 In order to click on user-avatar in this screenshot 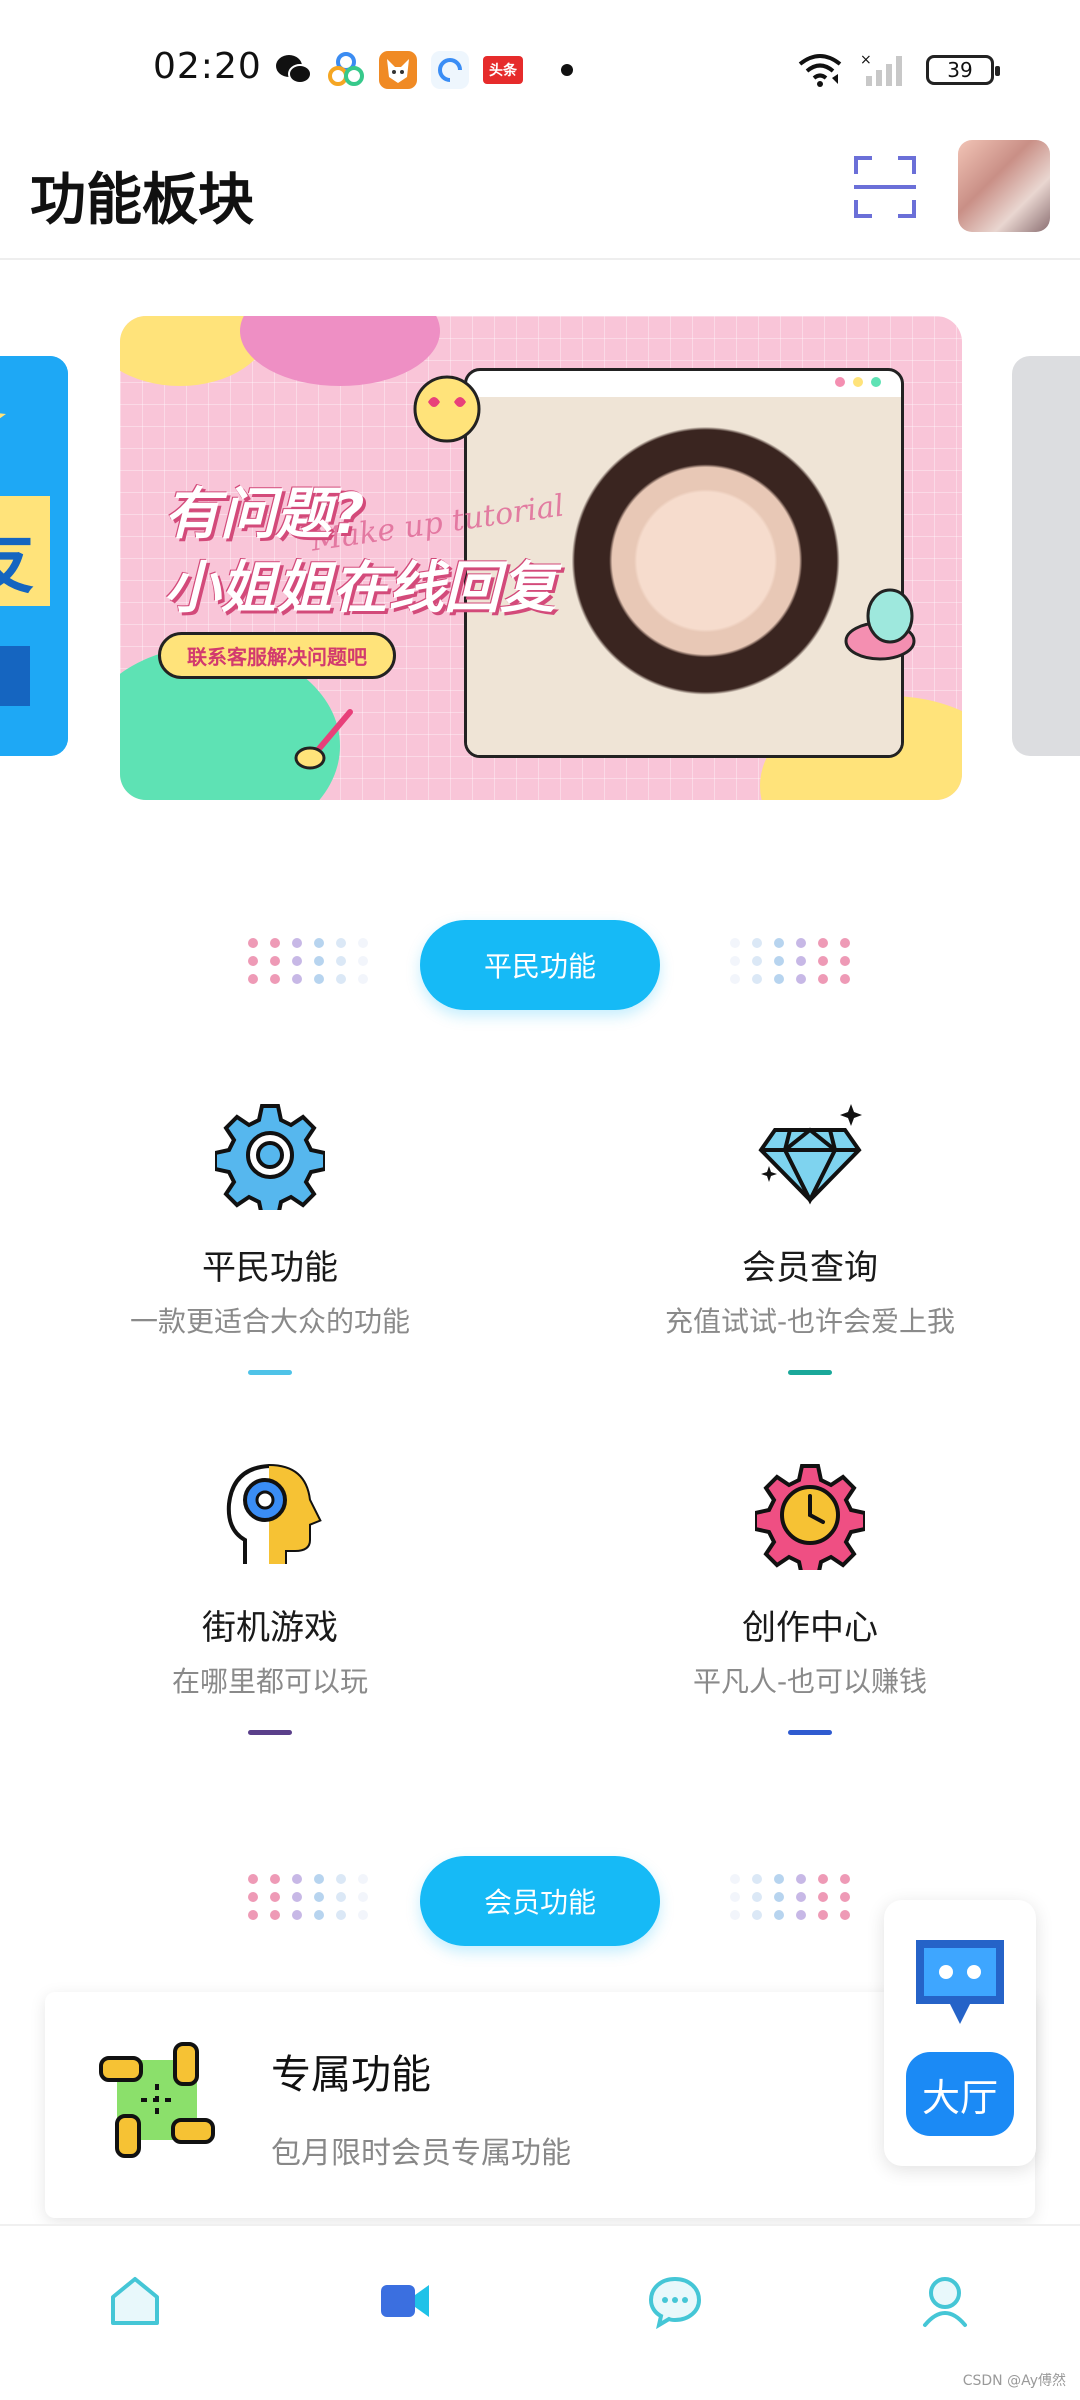, I will do `click(1004, 186)`.